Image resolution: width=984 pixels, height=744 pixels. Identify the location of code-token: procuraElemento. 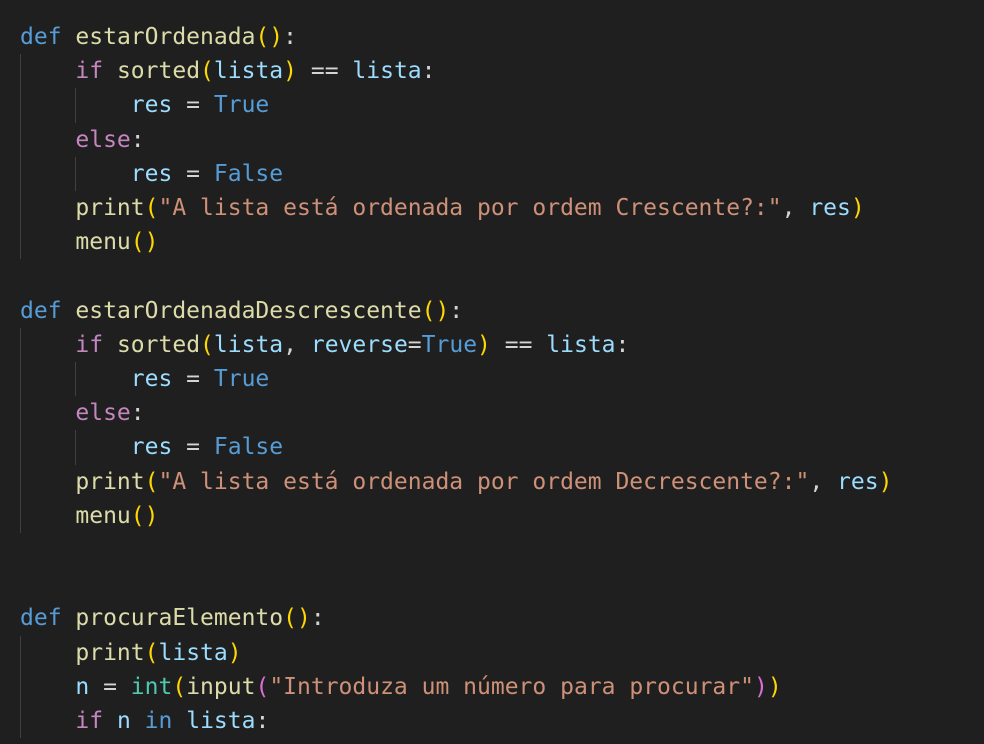
(179, 618).